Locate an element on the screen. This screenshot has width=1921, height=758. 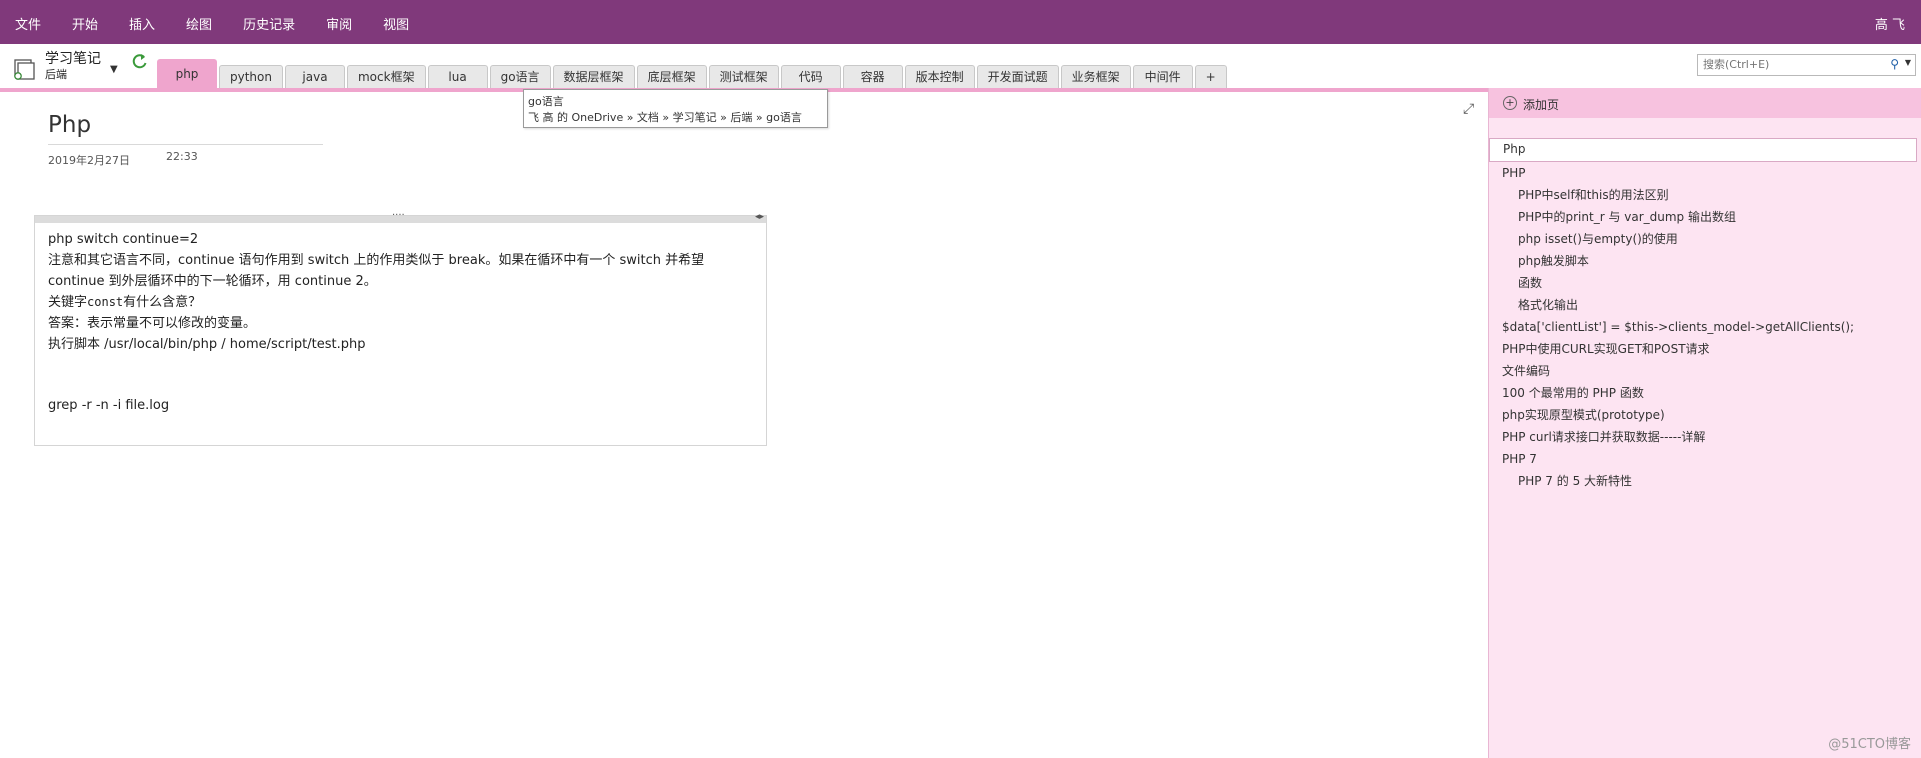
search-box: ⚲ ▼ is located at coordinates (1806, 65).